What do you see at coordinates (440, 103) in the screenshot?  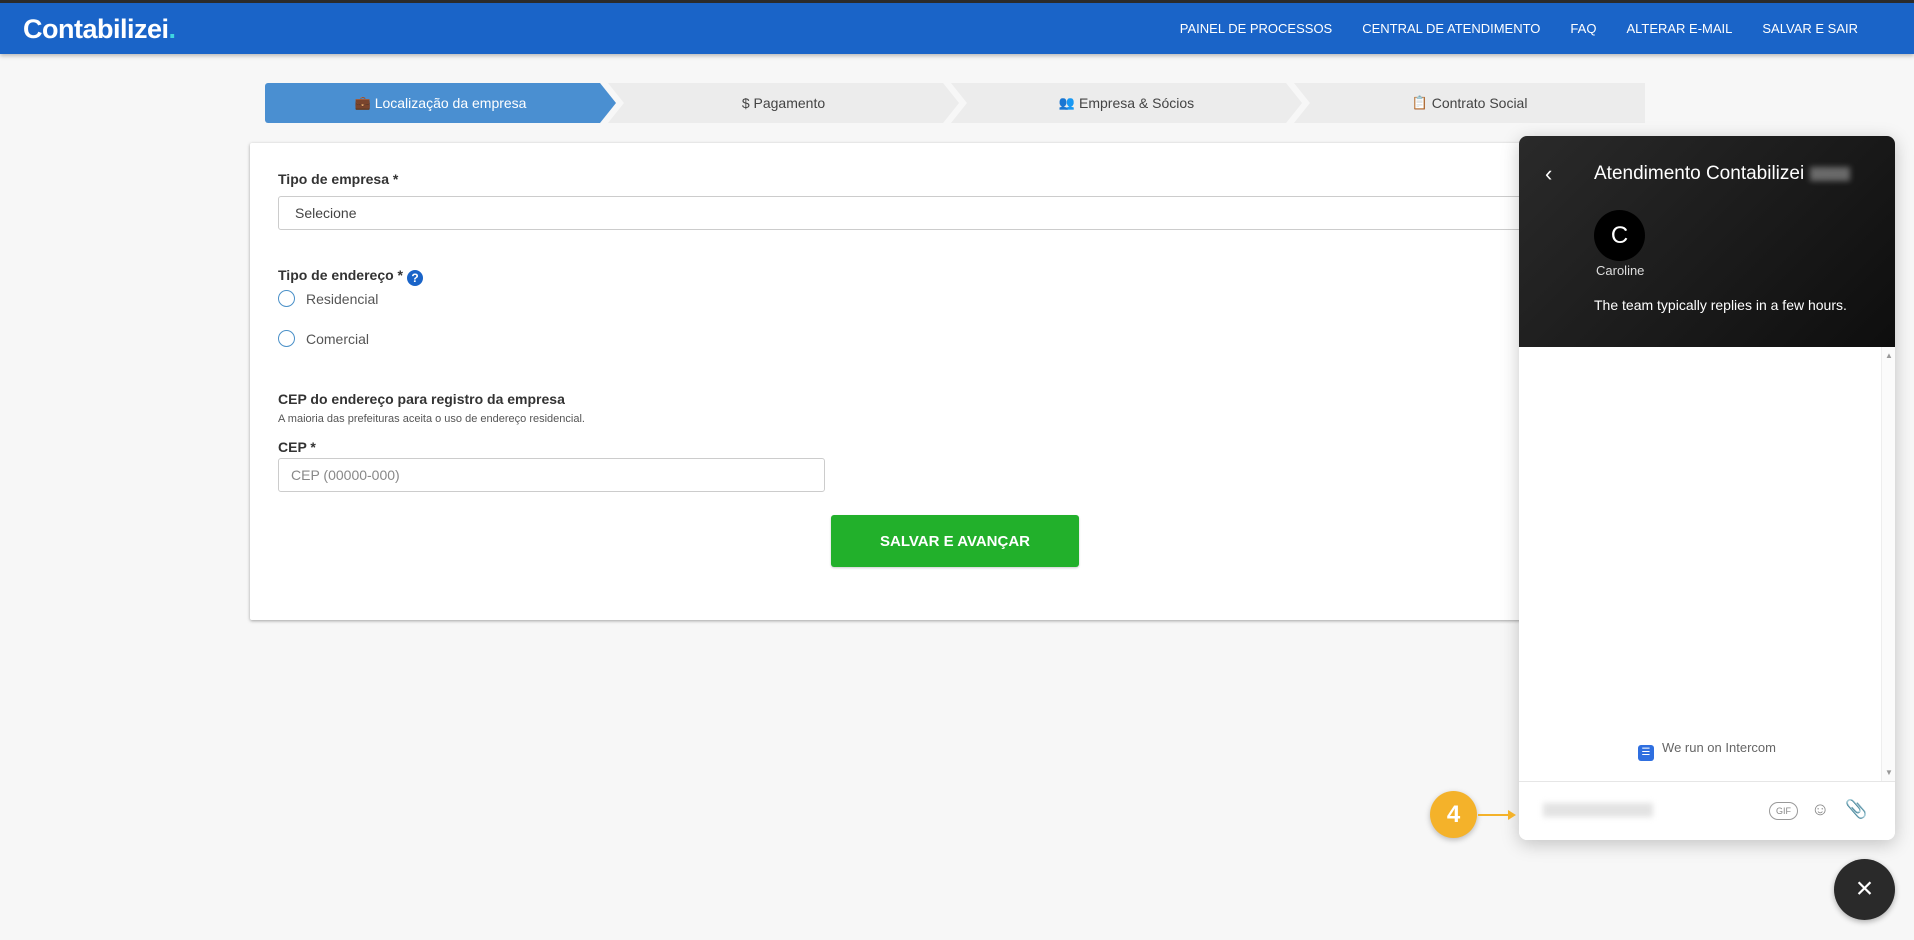 I see `step-localizacao: 💼 Localização da empresa` at bounding box center [440, 103].